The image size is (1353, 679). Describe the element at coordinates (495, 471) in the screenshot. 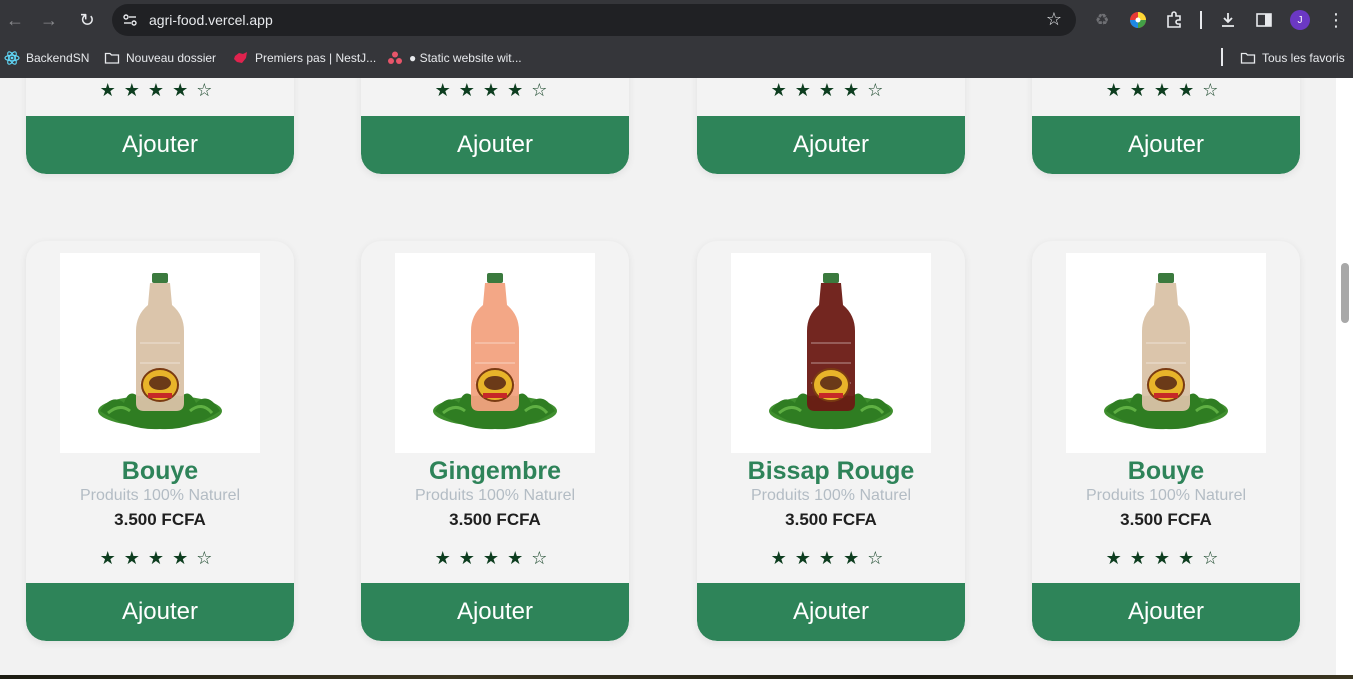

I see `product-name: Gingembre` at that location.